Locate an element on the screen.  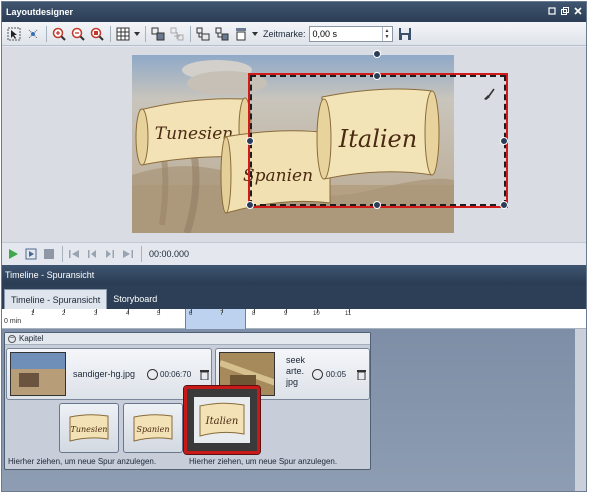
time-marker-label: Zeitmarke: is located at coordinates (284, 33).